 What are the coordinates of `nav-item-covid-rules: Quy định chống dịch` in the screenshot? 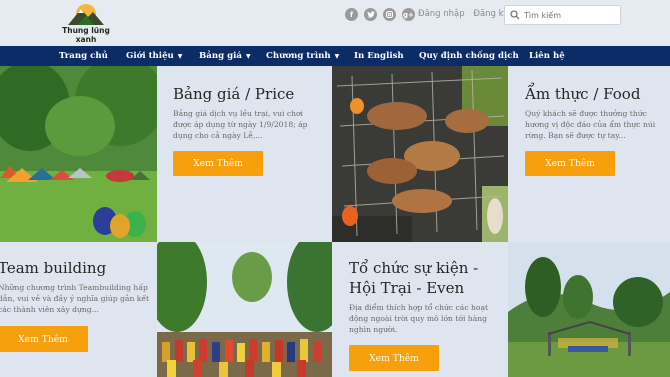 It's located at (469, 56).